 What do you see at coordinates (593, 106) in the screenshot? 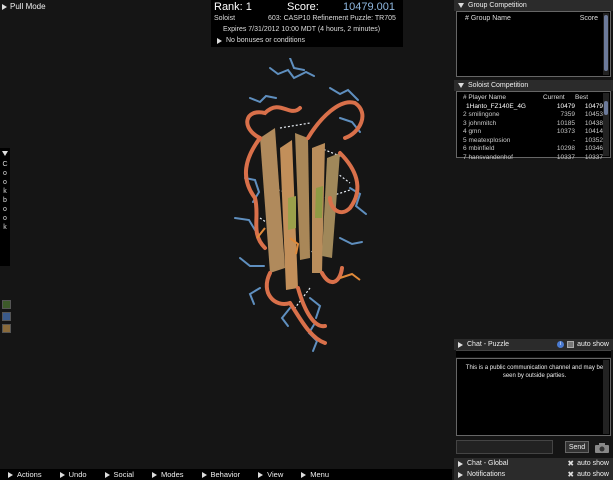
I see `row-best: 10479` at bounding box center [593, 106].